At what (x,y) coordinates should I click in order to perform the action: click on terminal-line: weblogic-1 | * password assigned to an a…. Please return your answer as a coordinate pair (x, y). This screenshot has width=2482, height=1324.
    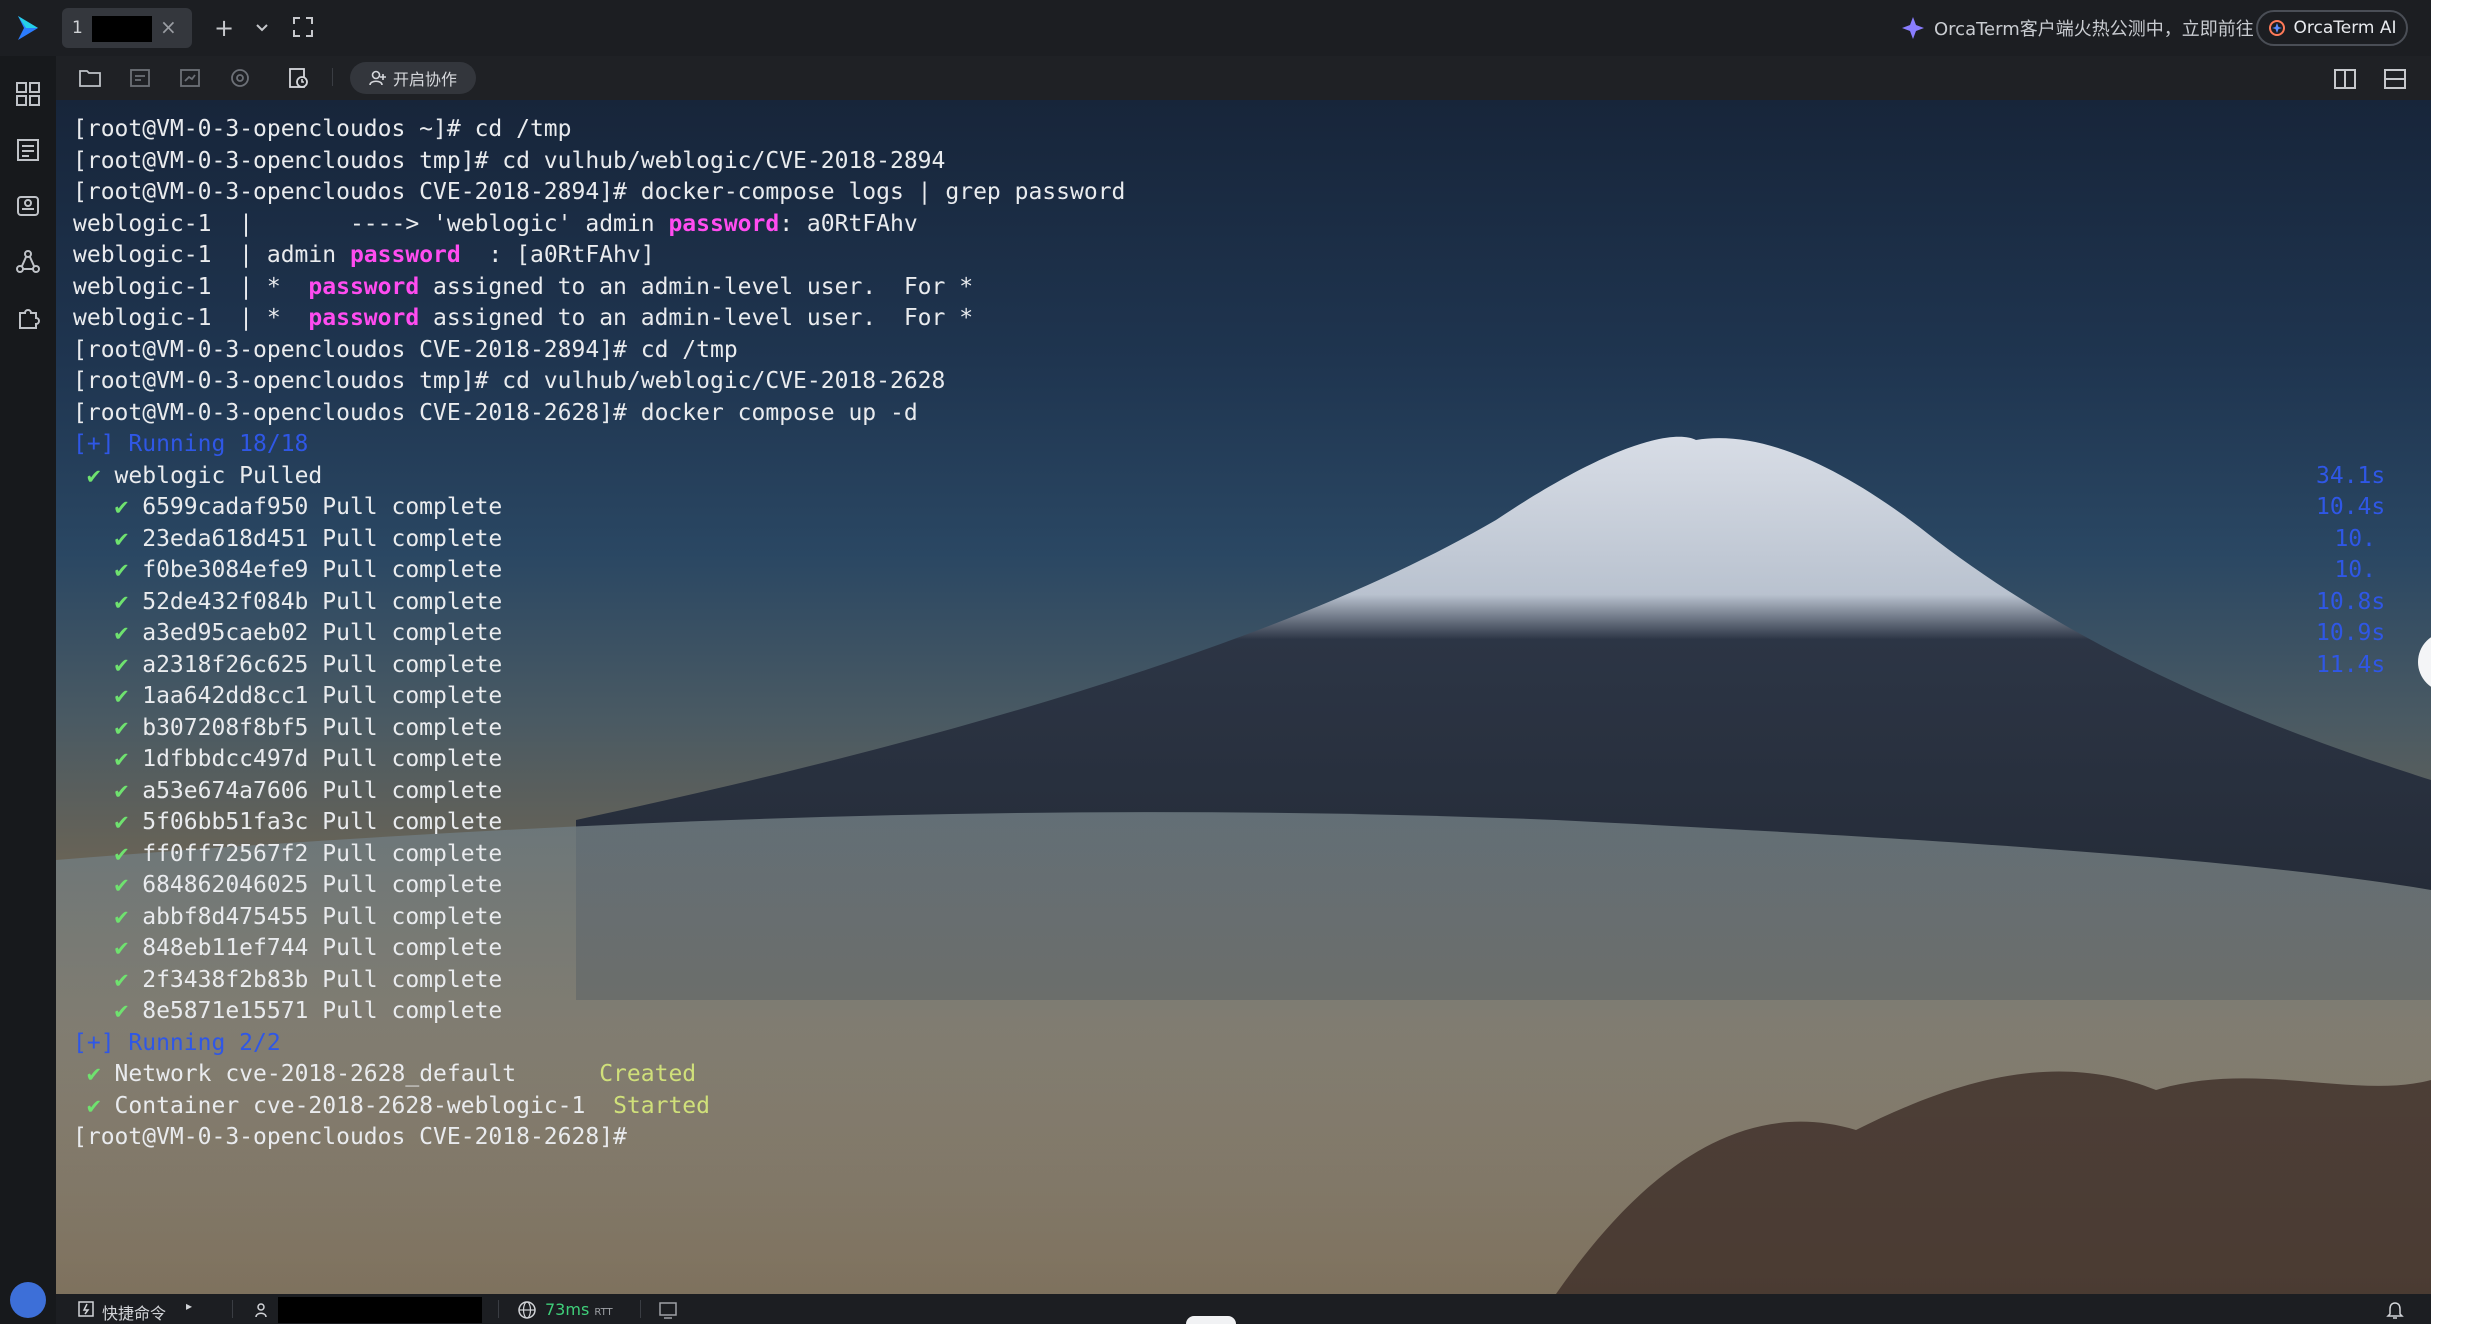
    Looking at the image, I should click on (599, 319).